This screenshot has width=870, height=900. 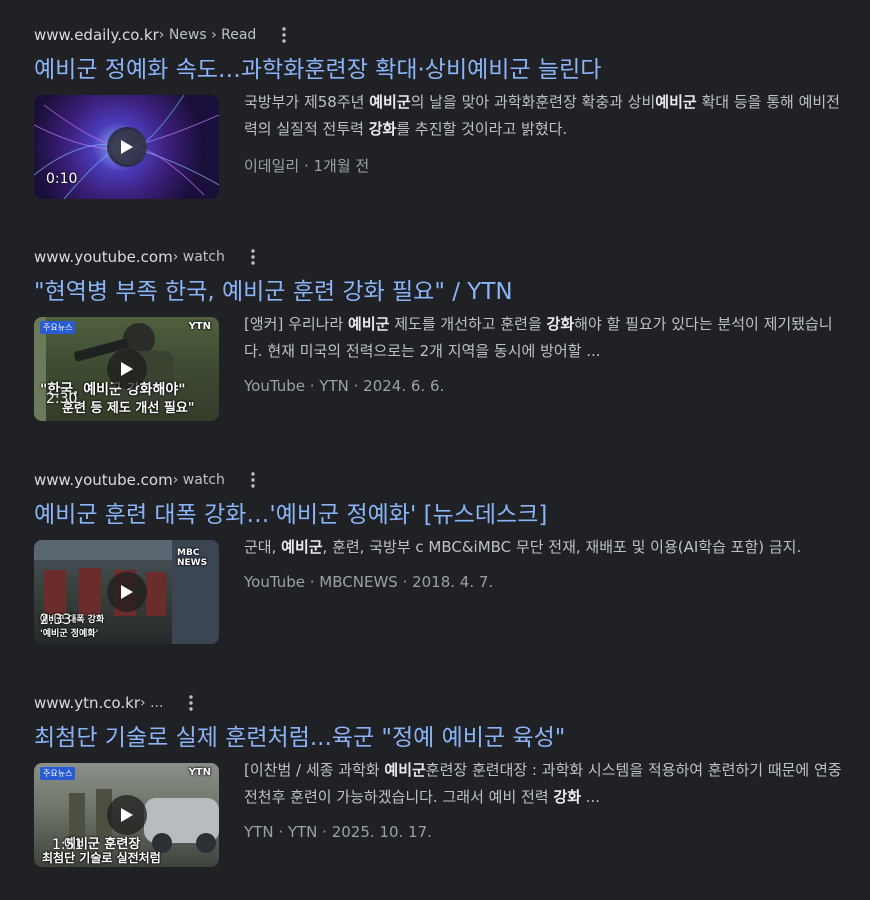 I want to click on snippet-text: 국방부가 제58주년, so click(x=307, y=102).